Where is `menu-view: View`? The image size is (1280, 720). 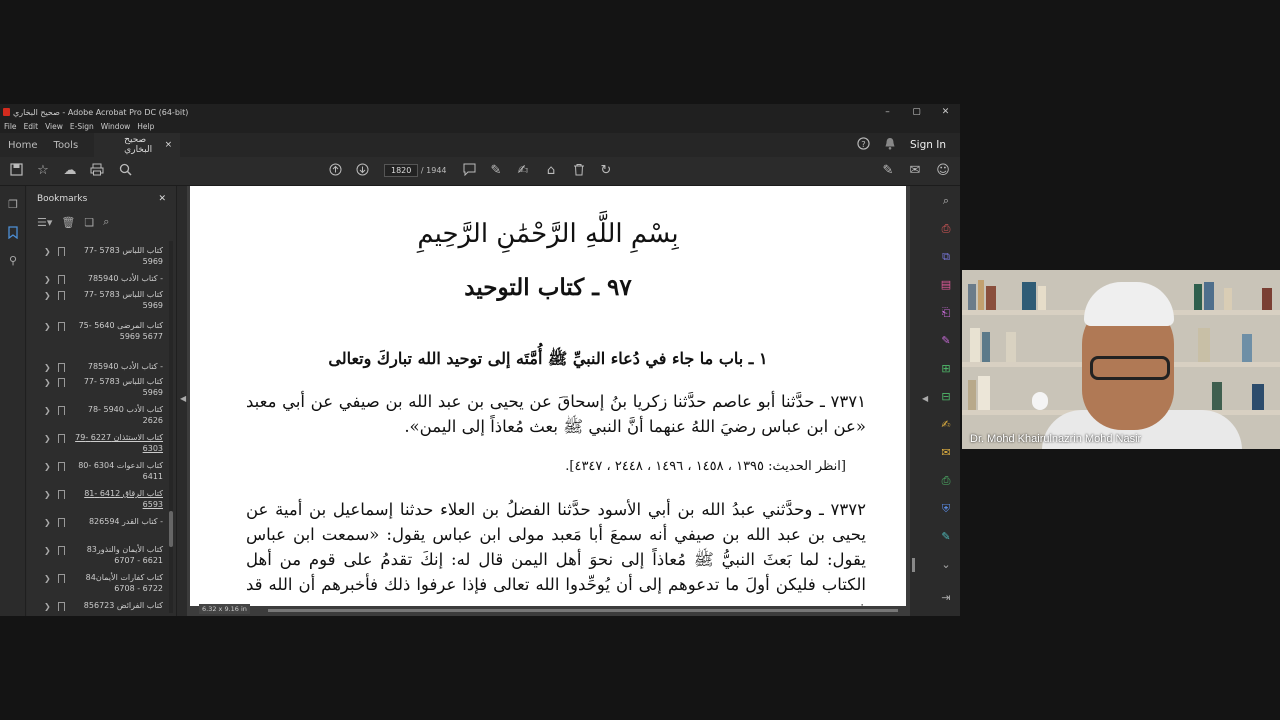
menu-view: View is located at coordinates (54, 126).